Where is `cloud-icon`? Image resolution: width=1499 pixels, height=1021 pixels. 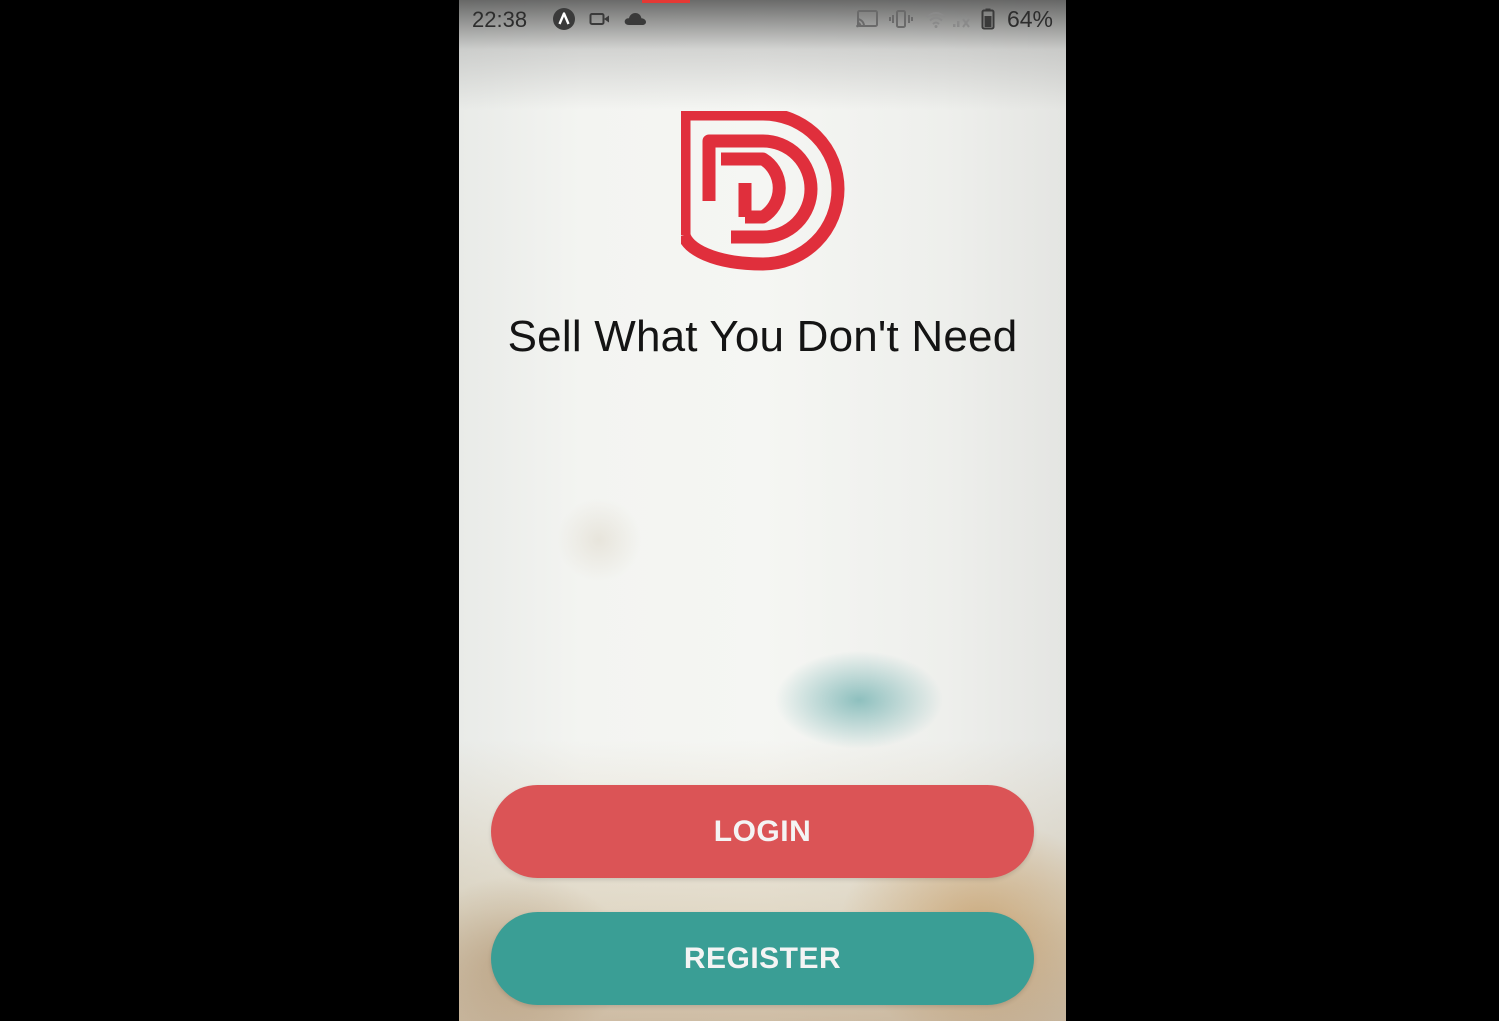 cloud-icon is located at coordinates (635, 19).